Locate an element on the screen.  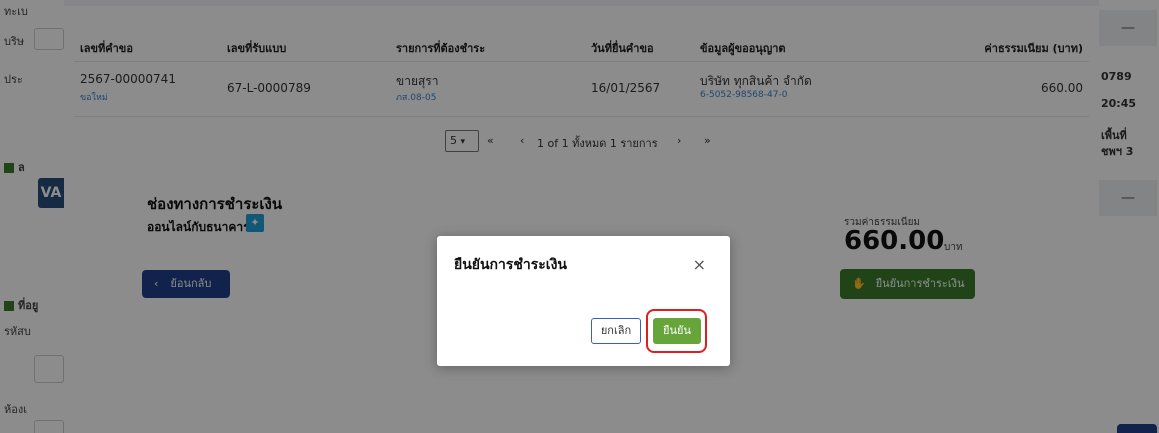
cancel-button: ยกเลิก is located at coordinates (616, 331).